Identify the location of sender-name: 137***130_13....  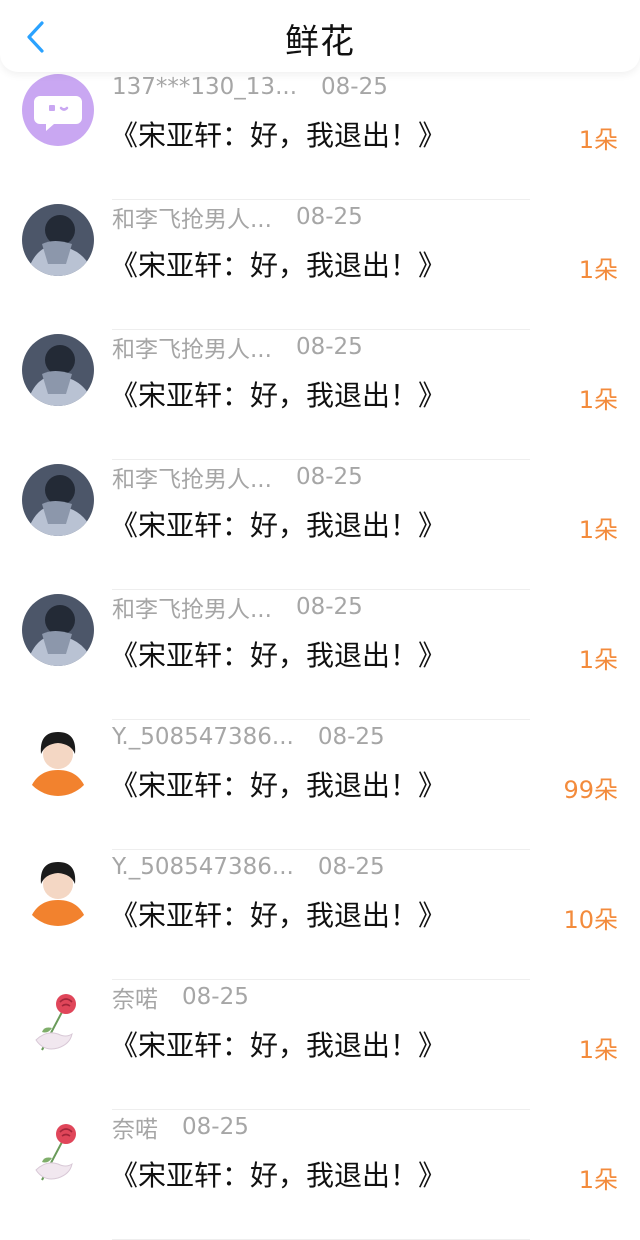
(204, 87).